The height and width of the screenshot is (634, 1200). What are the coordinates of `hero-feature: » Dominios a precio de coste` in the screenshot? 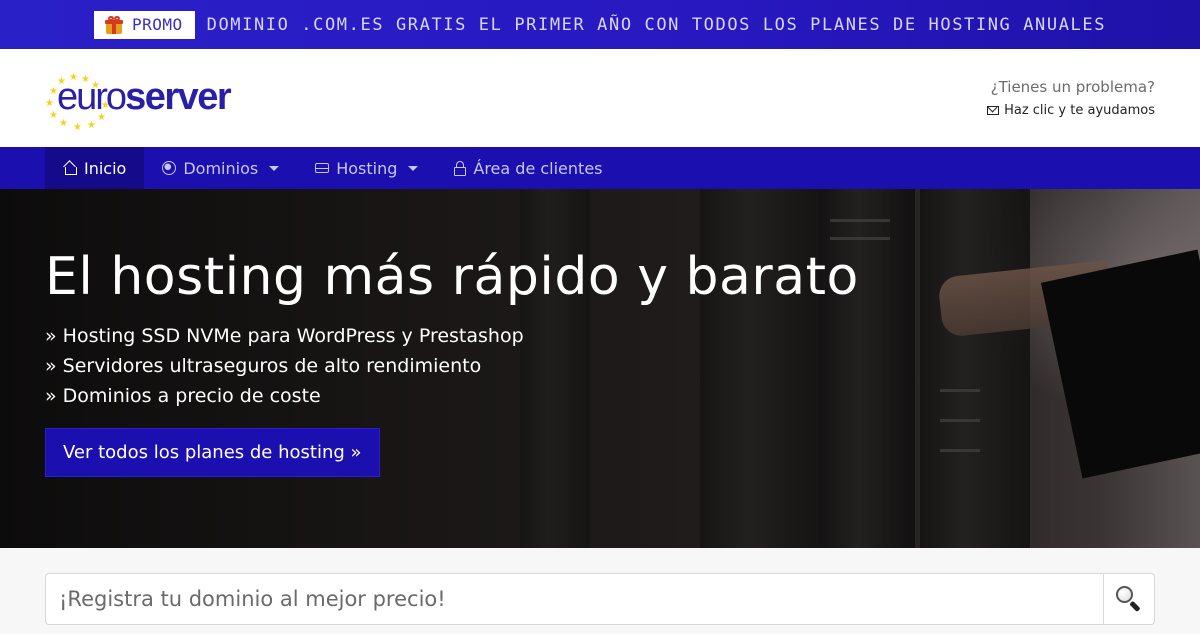 It's located at (183, 396).